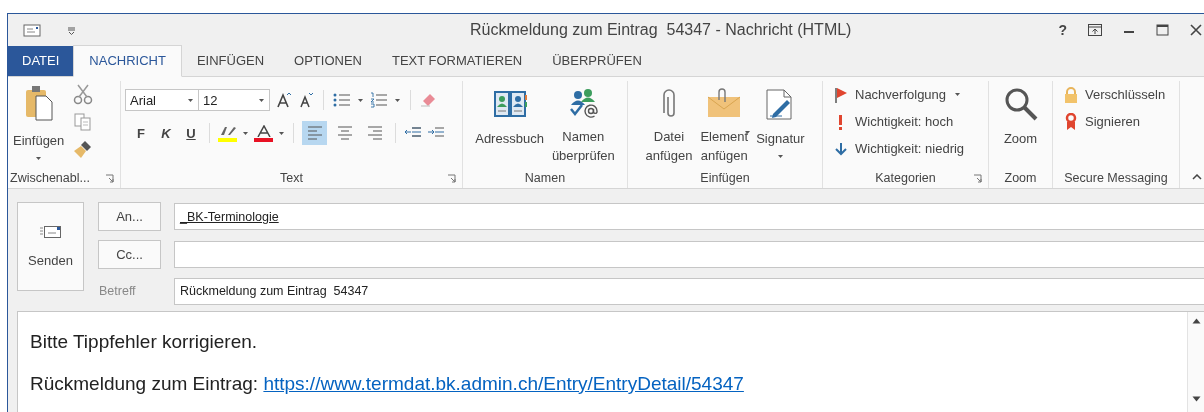 The height and width of the screenshot is (412, 1204). What do you see at coordinates (71, 29) in the screenshot?
I see `customize-icon` at bounding box center [71, 29].